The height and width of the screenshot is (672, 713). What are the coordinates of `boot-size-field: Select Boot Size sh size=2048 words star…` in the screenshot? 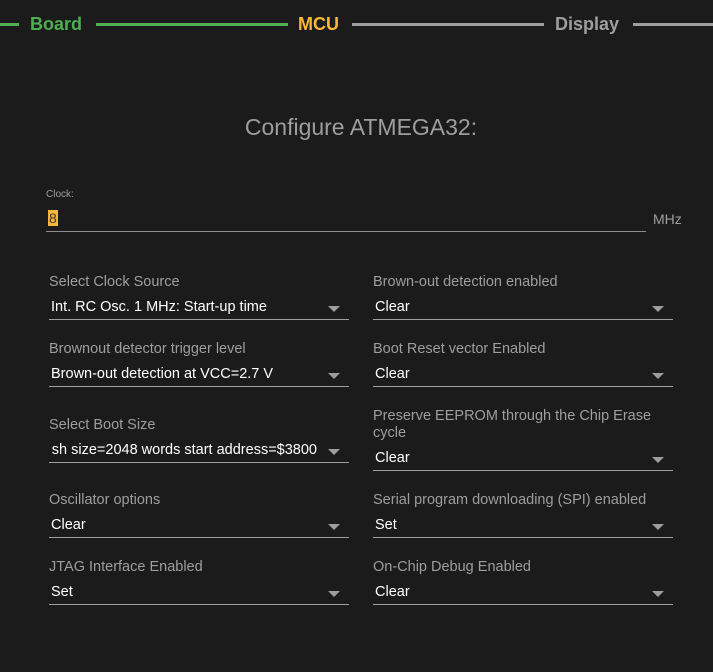 It's located at (199, 440).